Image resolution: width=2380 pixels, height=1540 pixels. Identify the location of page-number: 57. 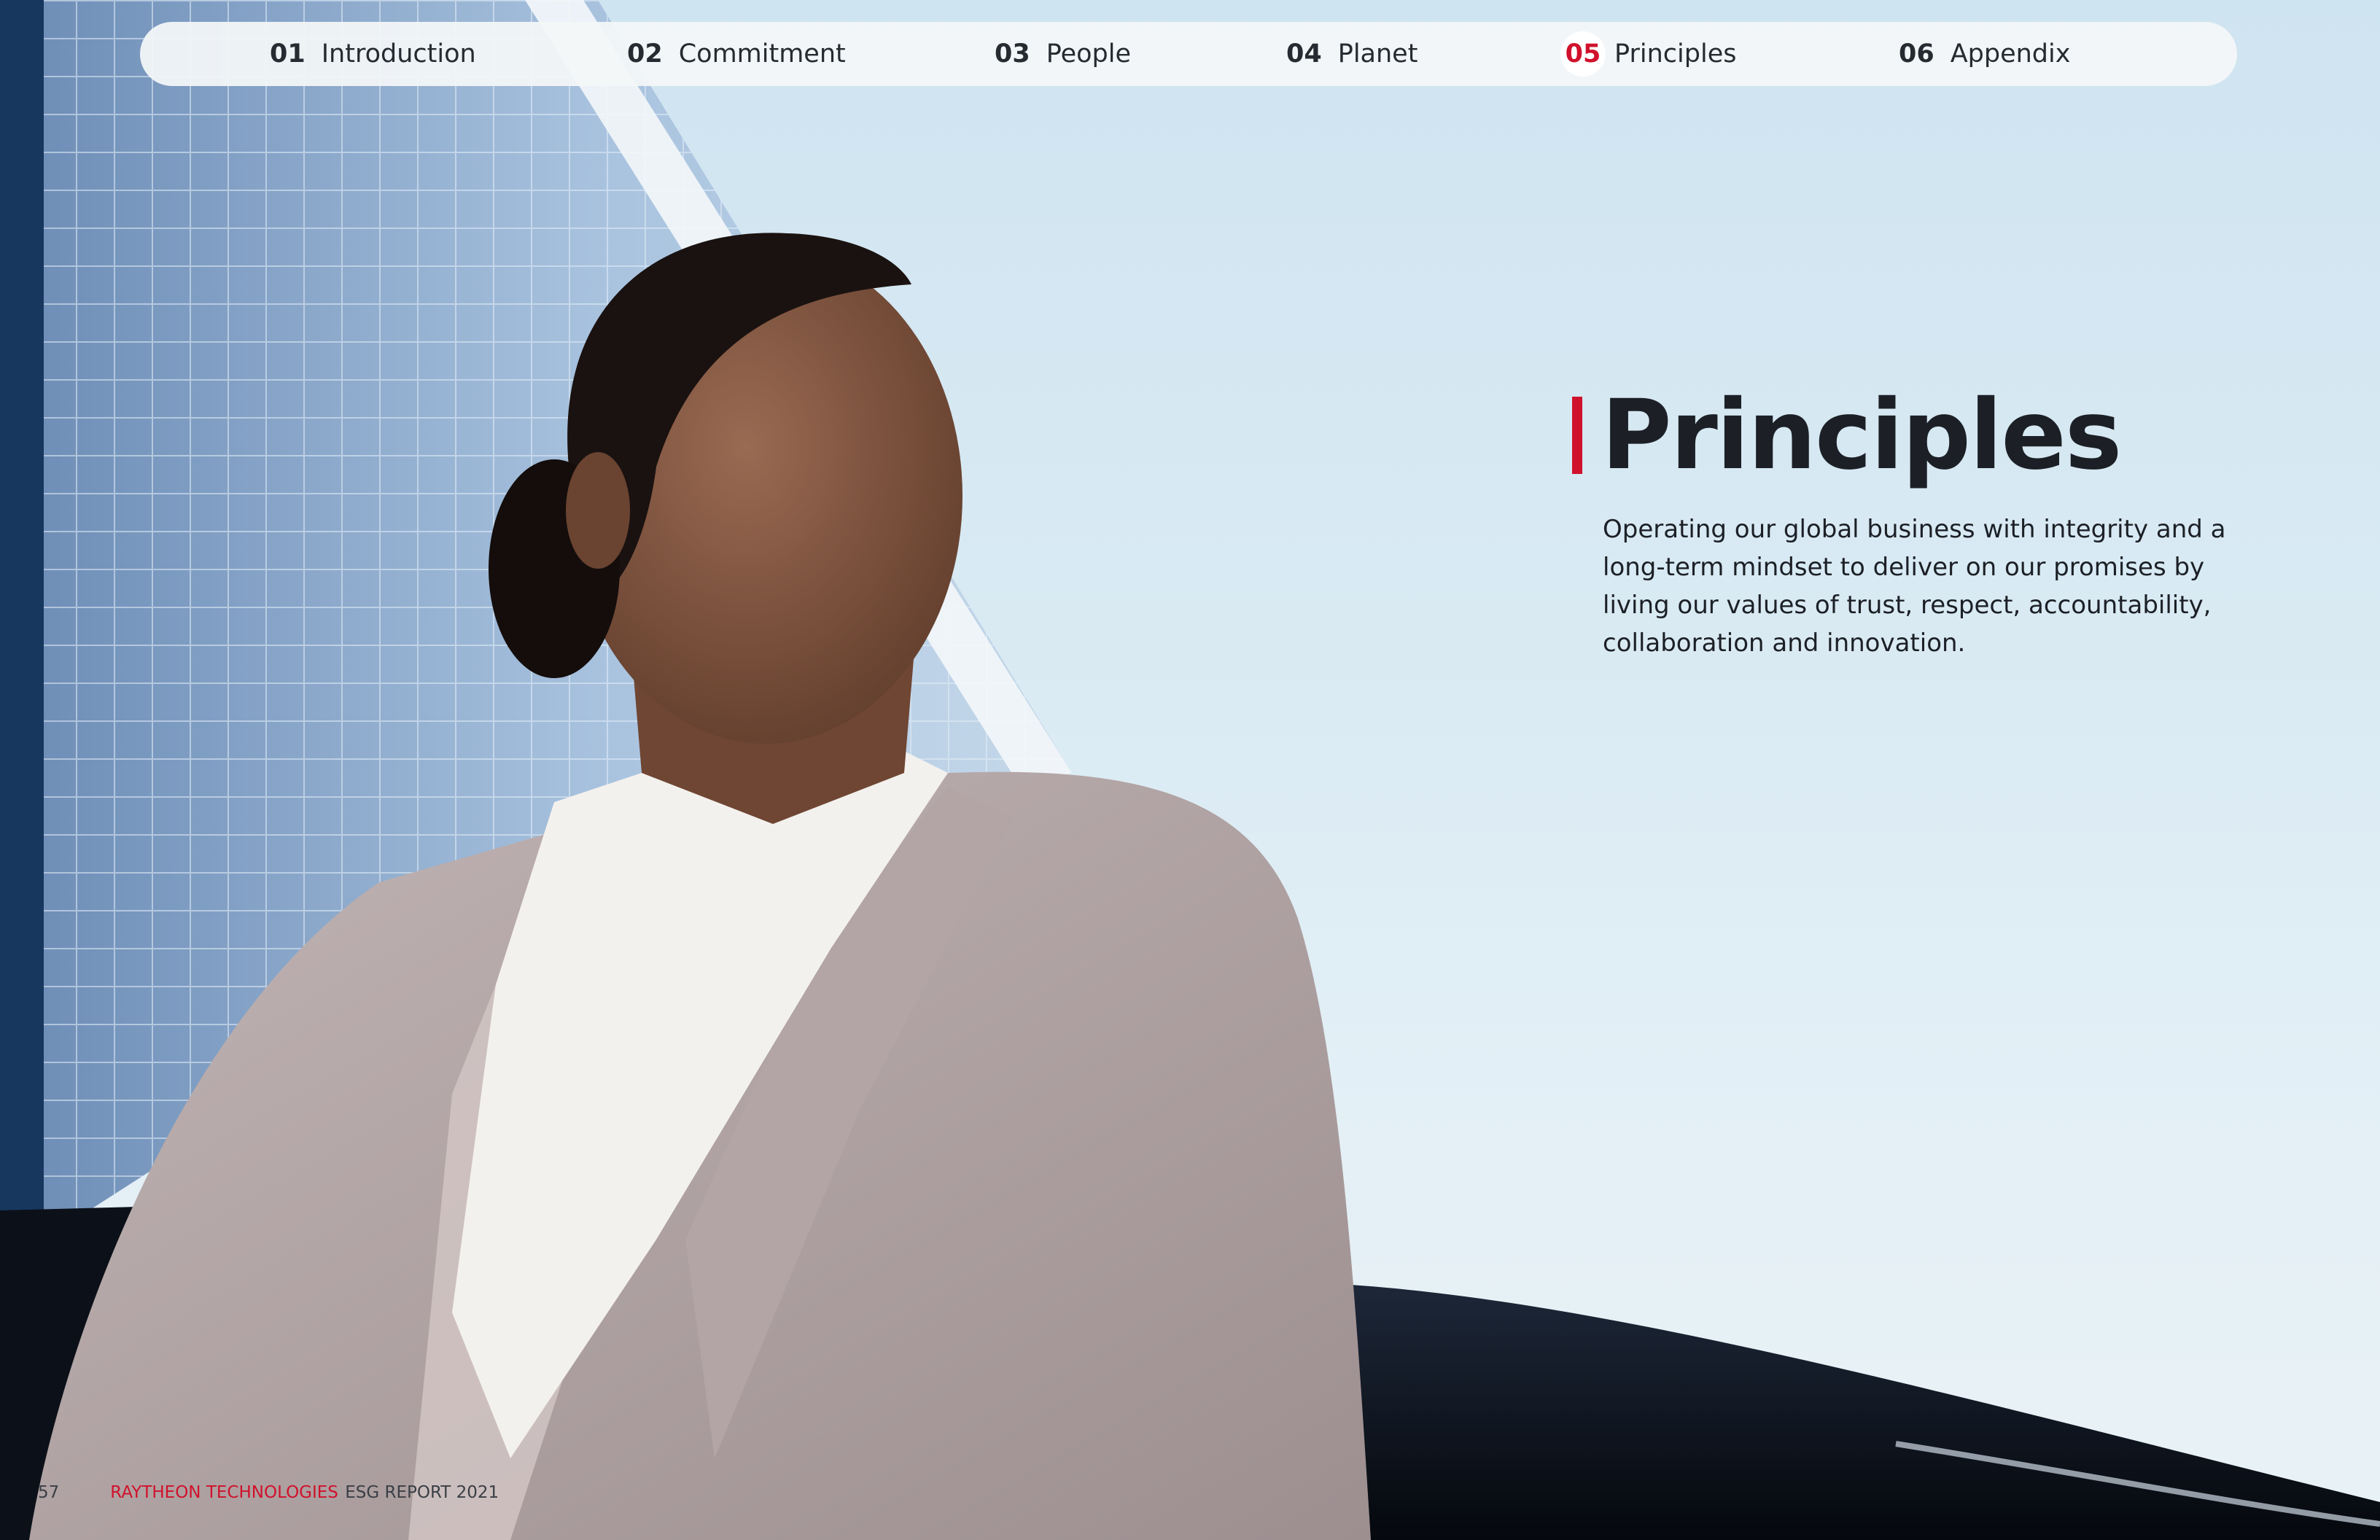
(49, 1492).